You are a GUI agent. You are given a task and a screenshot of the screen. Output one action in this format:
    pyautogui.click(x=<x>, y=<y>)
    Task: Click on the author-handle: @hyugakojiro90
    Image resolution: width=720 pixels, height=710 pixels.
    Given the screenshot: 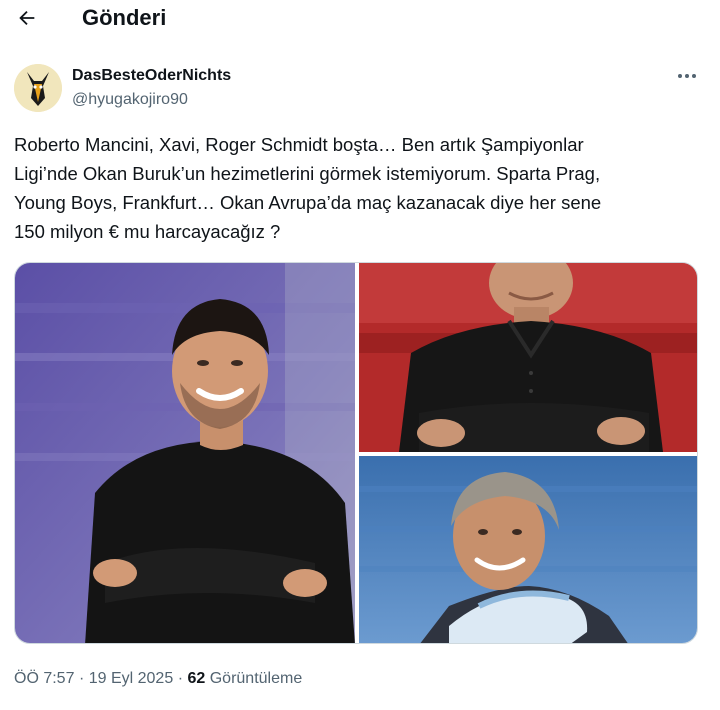 What is the action you would take?
    pyautogui.click(x=130, y=100)
    